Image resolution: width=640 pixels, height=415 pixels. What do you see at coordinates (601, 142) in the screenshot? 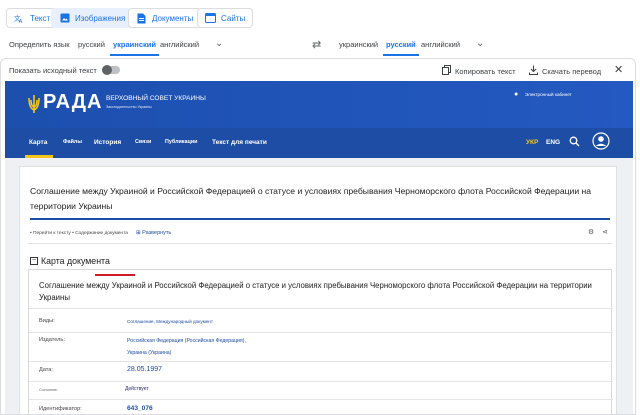
I see `user-avatar-icon` at bounding box center [601, 142].